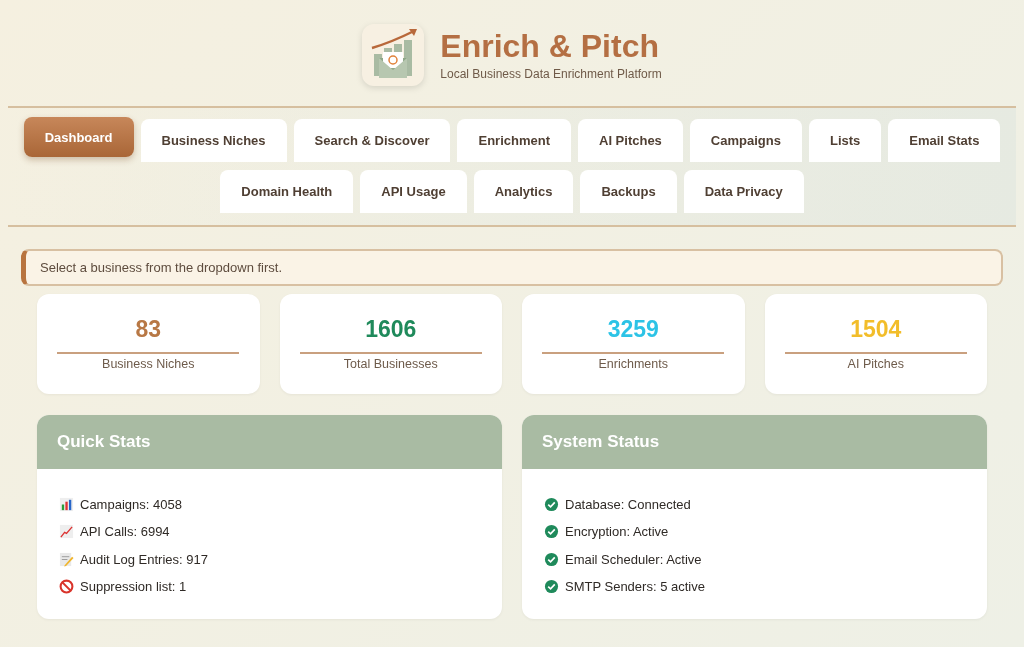  Describe the element at coordinates (633, 364) in the screenshot. I see `stat-label: Enrichments` at that location.